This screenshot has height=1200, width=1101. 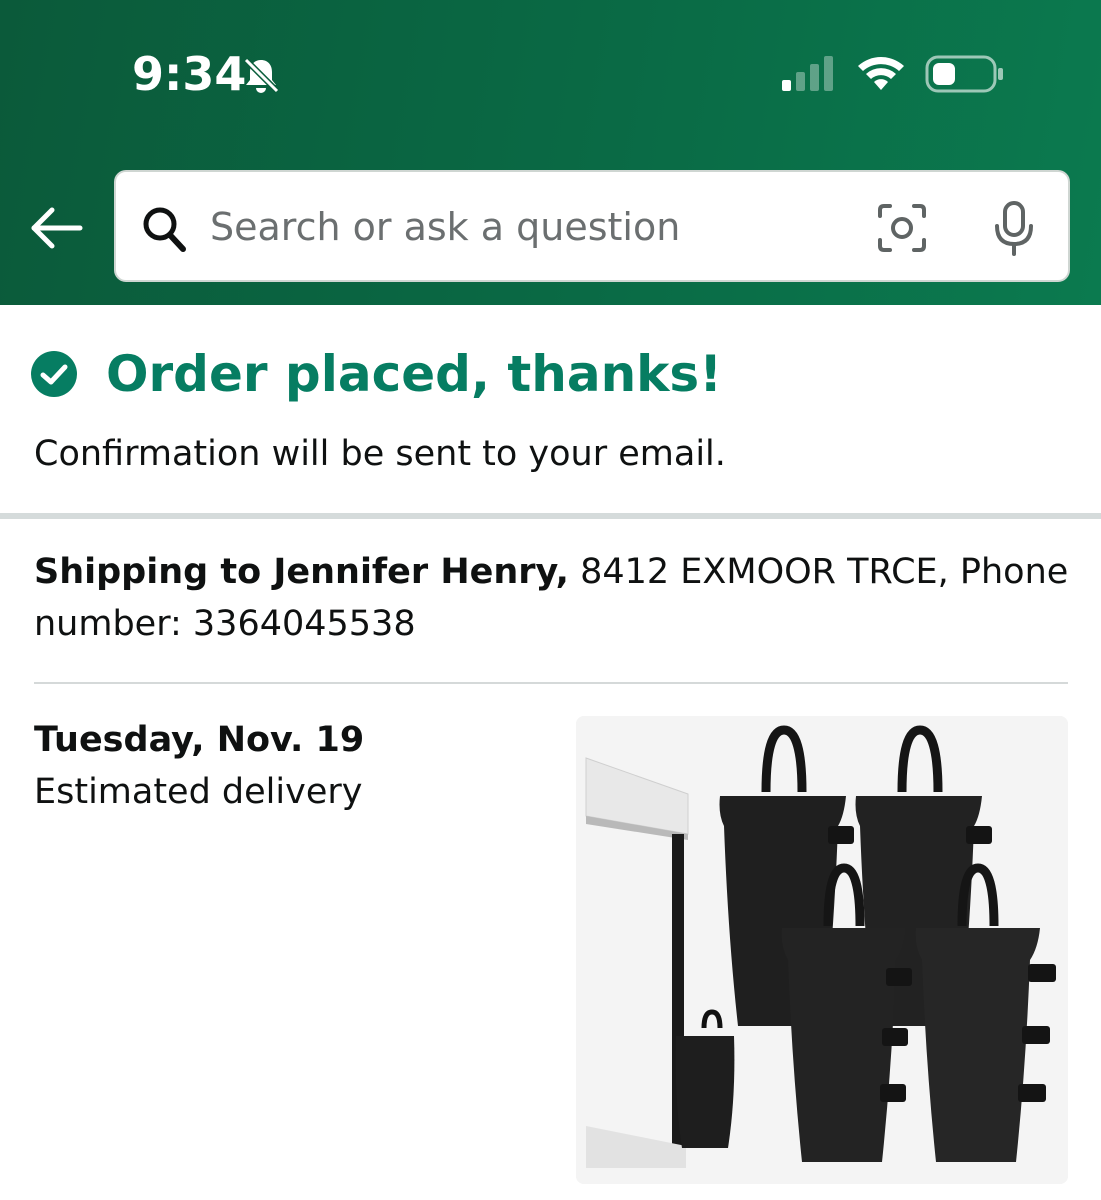 What do you see at coordinates (807, 73) in the screenshot?
I see `signal-icon` at bounding box center [807, 73].